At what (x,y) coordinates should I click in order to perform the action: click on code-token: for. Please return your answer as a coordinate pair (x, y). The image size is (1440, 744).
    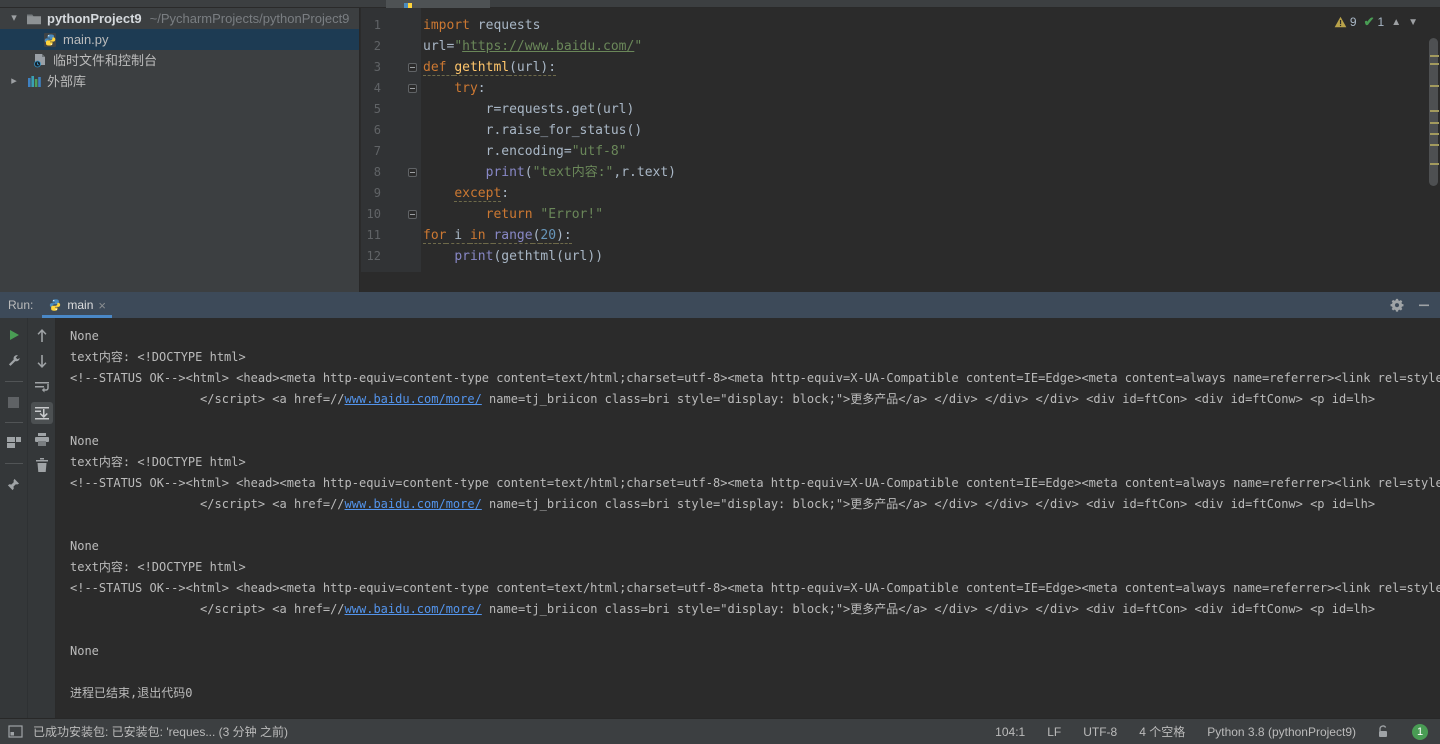
    Looking at the image, I should click on (435, 236).